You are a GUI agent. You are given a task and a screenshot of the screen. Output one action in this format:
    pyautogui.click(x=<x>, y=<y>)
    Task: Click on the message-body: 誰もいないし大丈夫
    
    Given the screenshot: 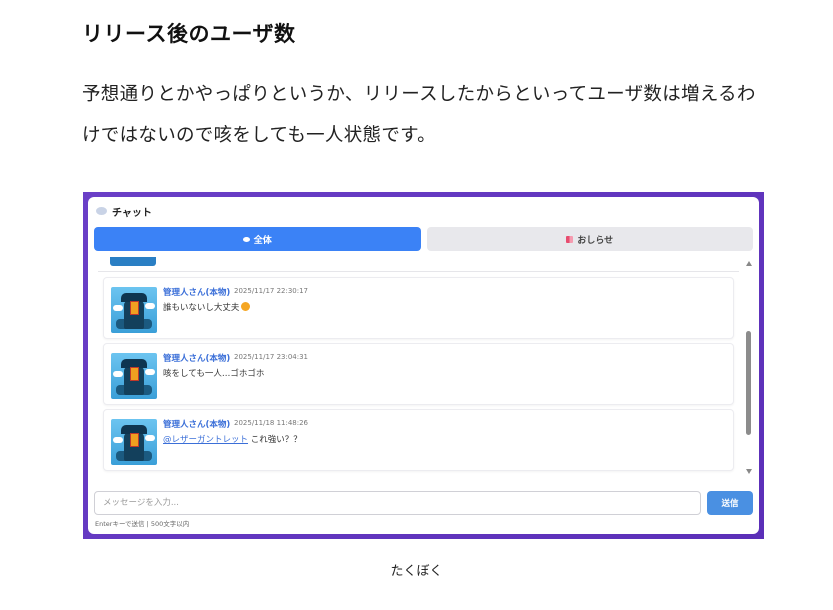 What is the action you would take?
    pyautogui.click(x=201, y=308)
    